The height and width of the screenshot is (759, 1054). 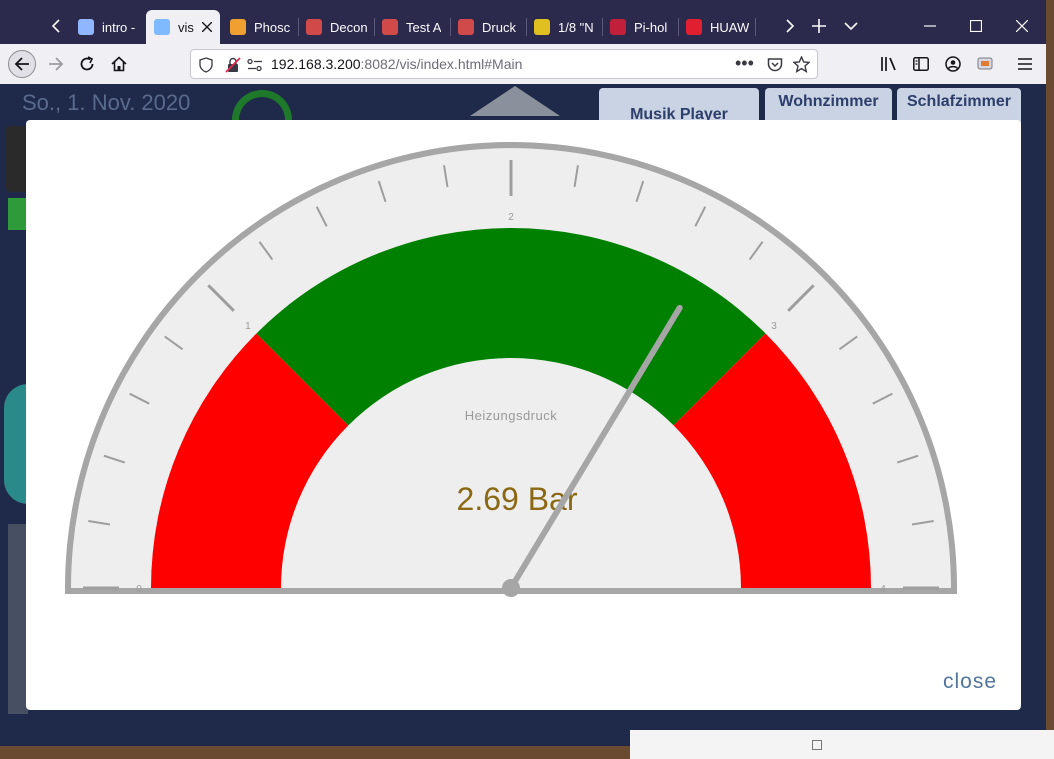 I want to click on tab-1: vis, so click(x=183, y=27).